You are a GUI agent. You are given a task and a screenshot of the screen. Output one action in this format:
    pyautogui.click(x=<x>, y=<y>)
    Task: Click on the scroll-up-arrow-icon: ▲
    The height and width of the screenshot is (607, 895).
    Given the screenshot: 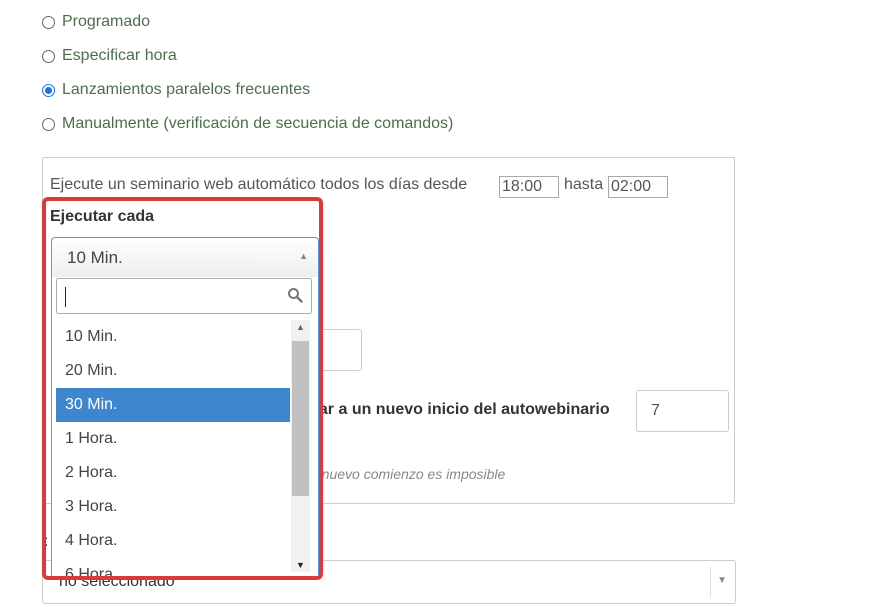 What is the action you would take?
    pyautogui.click(x=300, y=327)
    